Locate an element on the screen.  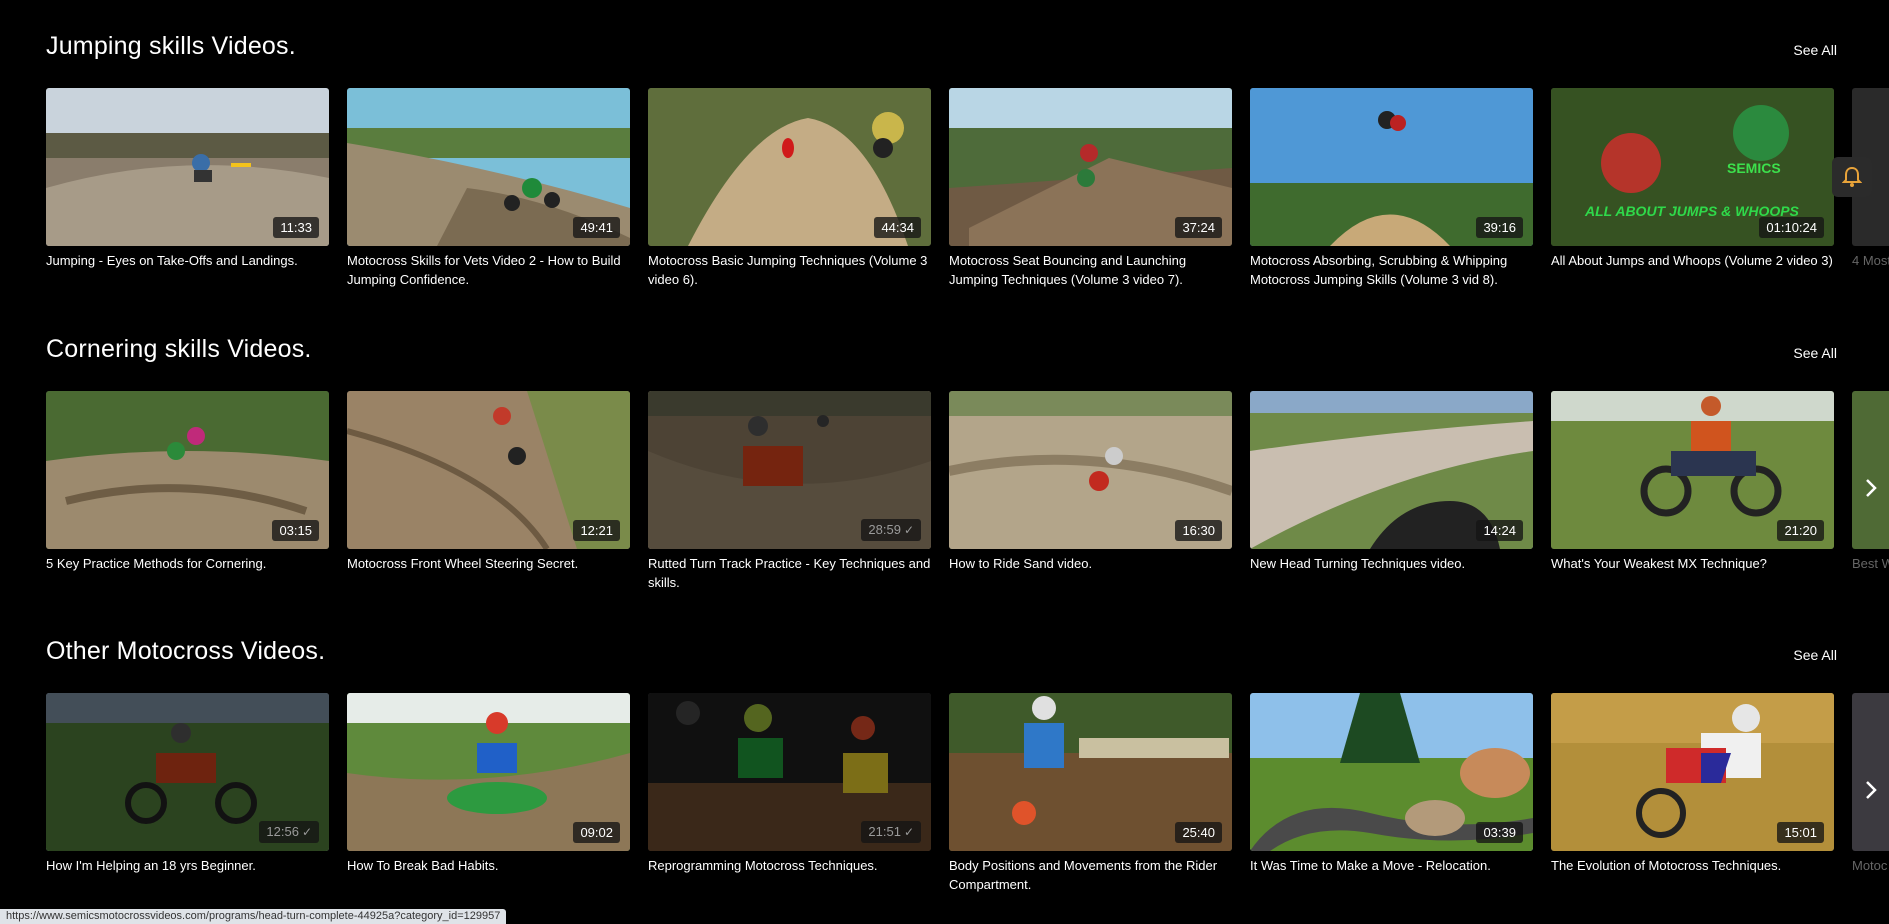
logo-text: SEMICS is located at coordinates (1754, 168).